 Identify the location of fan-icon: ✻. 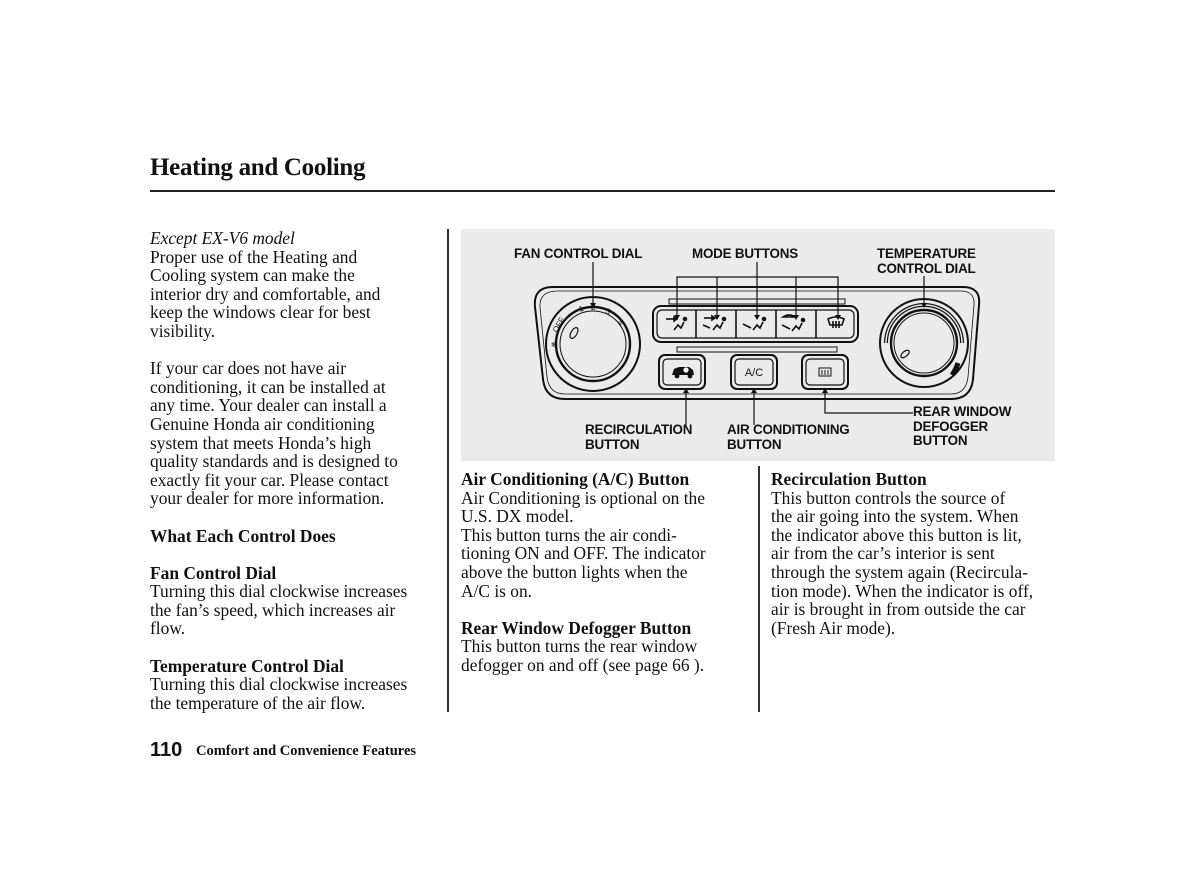
(554, 345).